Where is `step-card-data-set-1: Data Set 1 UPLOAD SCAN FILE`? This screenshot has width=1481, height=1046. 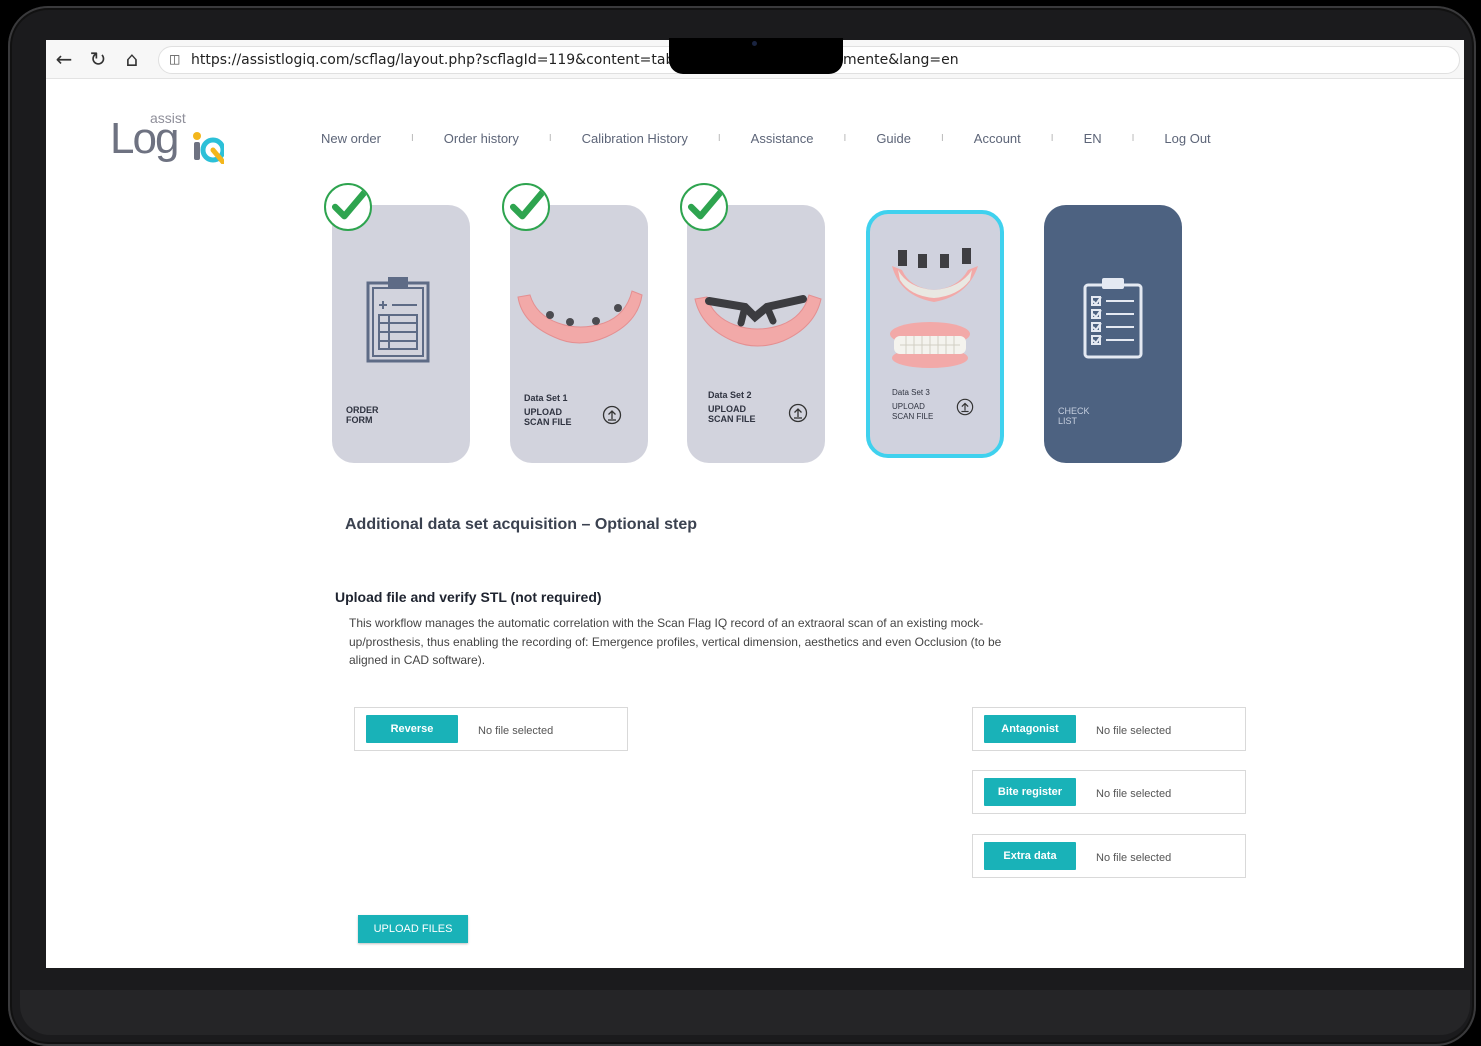 step-card-data-set-1: Data Set 1 UPLOAD SCAN FILE is located at coordinates (579, 334).